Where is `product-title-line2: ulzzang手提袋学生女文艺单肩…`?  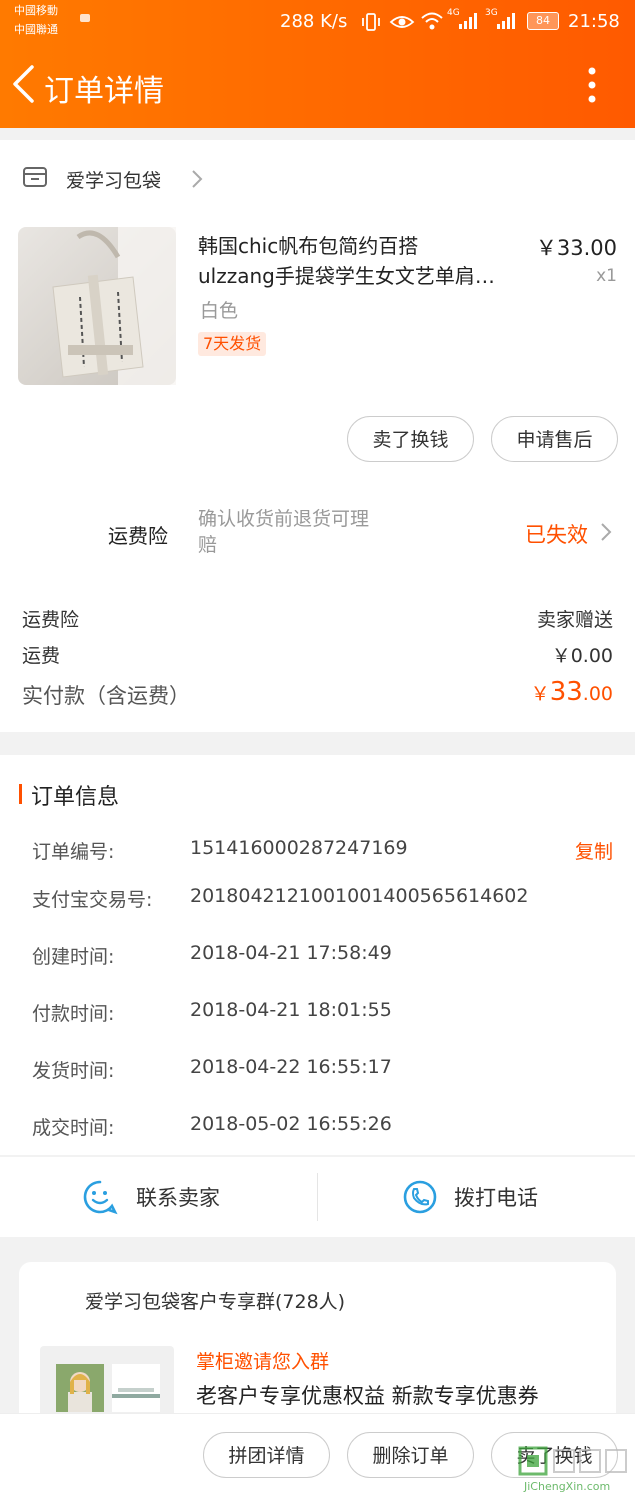
product-title-line2: ulzzang手提袋学生女文艺单肩… is located at coordinates (363, 274).